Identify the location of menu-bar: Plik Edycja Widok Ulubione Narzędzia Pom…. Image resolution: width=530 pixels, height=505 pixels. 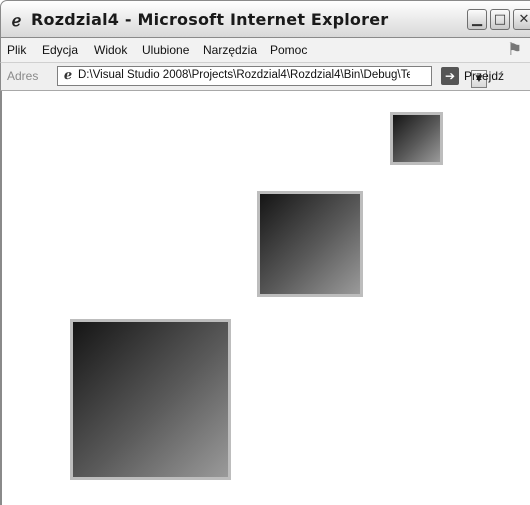
(265, 50).